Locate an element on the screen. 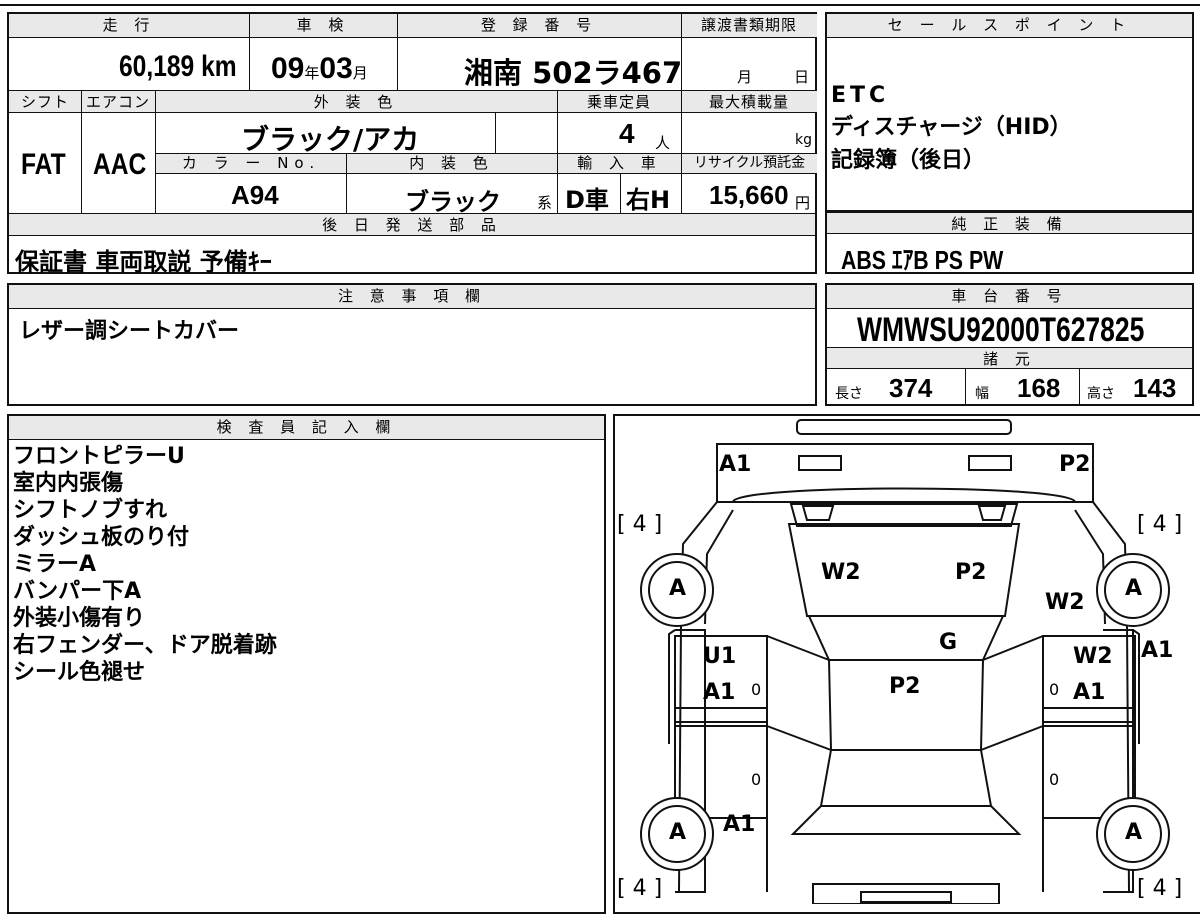  inspector-line: 外装小傷有り is located at coordinates (79, 618).